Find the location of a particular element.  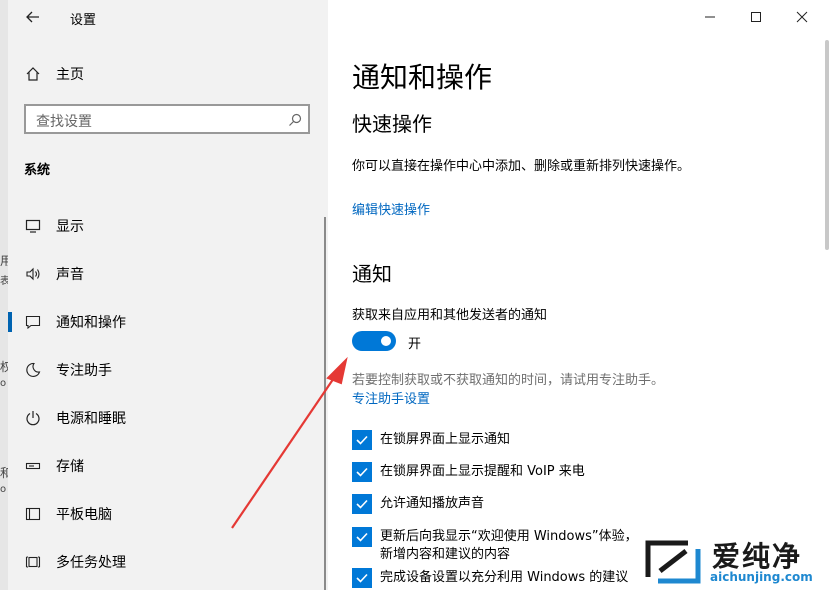

checkbox-row: 允许通知播放声音 is located at coordinates (418, 504).